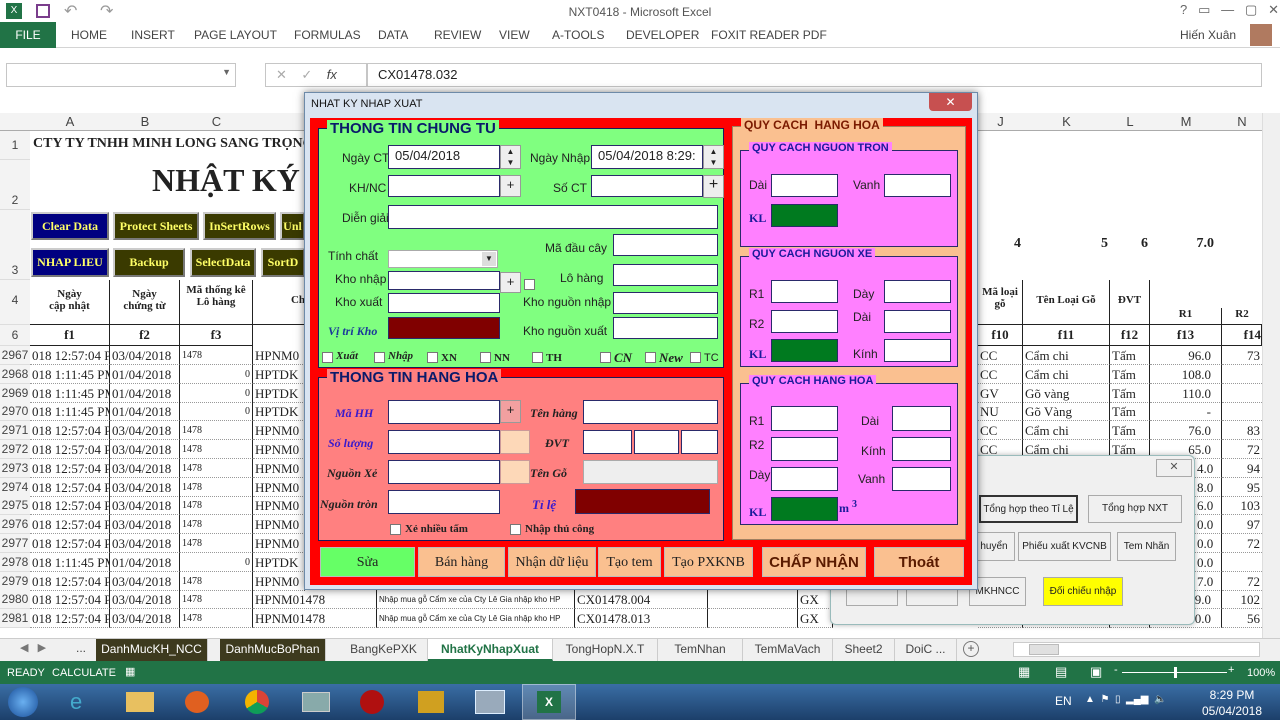  Describe the element at coordinates (15, 393) in the screenshot. I see `row-header: 2969` at that location.